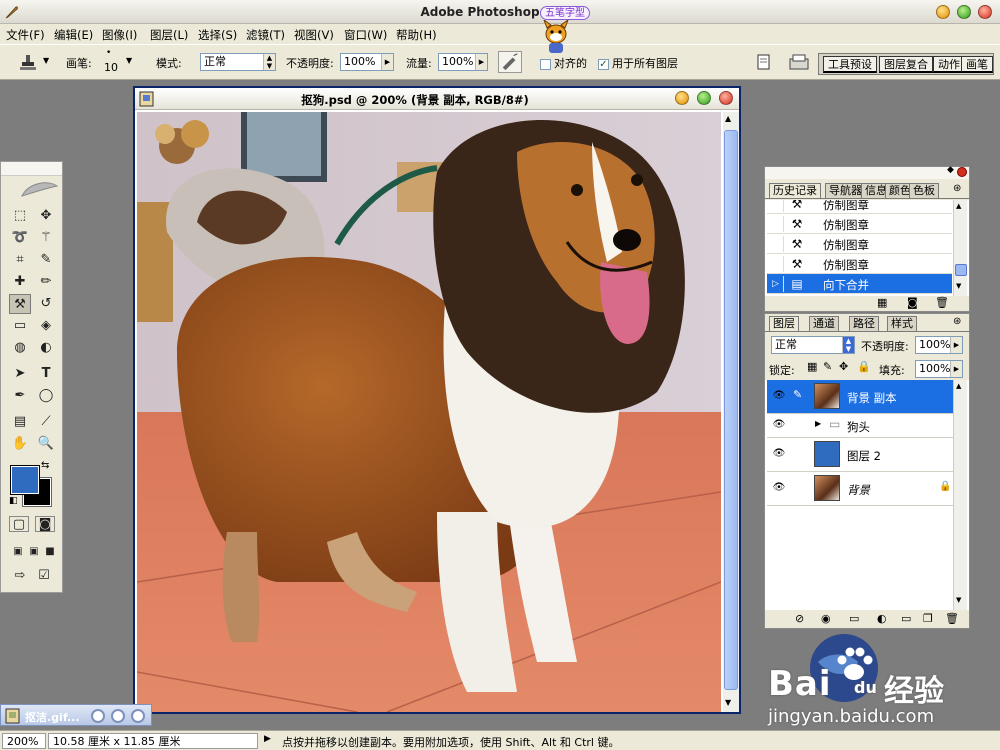 The image size is (1000, 750). Describe the element at coordinates (795, 190) in the screenshot. I see `tab-history: 历史记录` at that location.